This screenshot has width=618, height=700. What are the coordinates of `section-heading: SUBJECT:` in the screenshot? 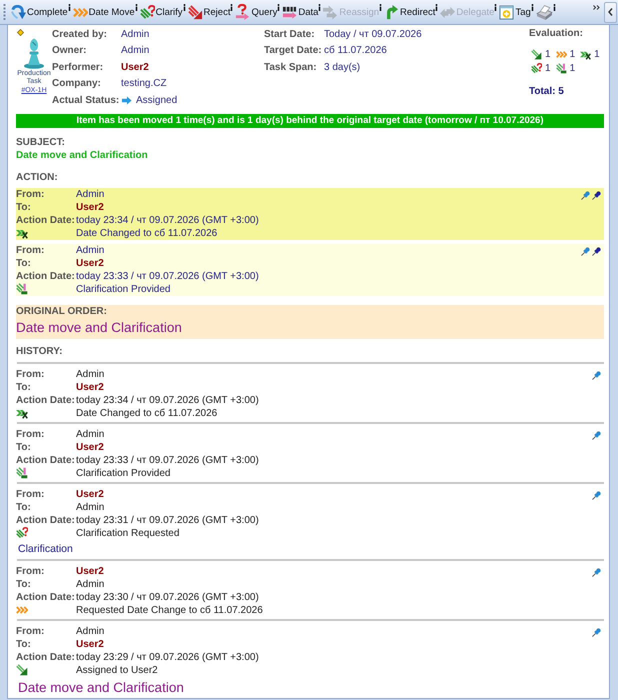 It's located at (41, 142).